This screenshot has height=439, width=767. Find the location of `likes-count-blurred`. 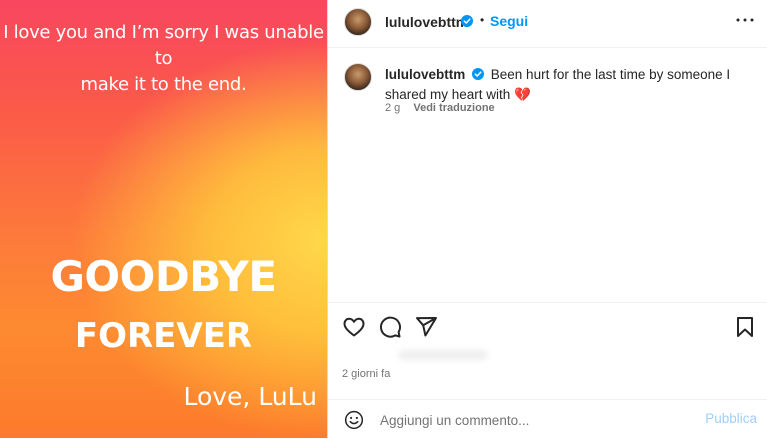

likes-count-blurred is located at coordinates (443, 355).